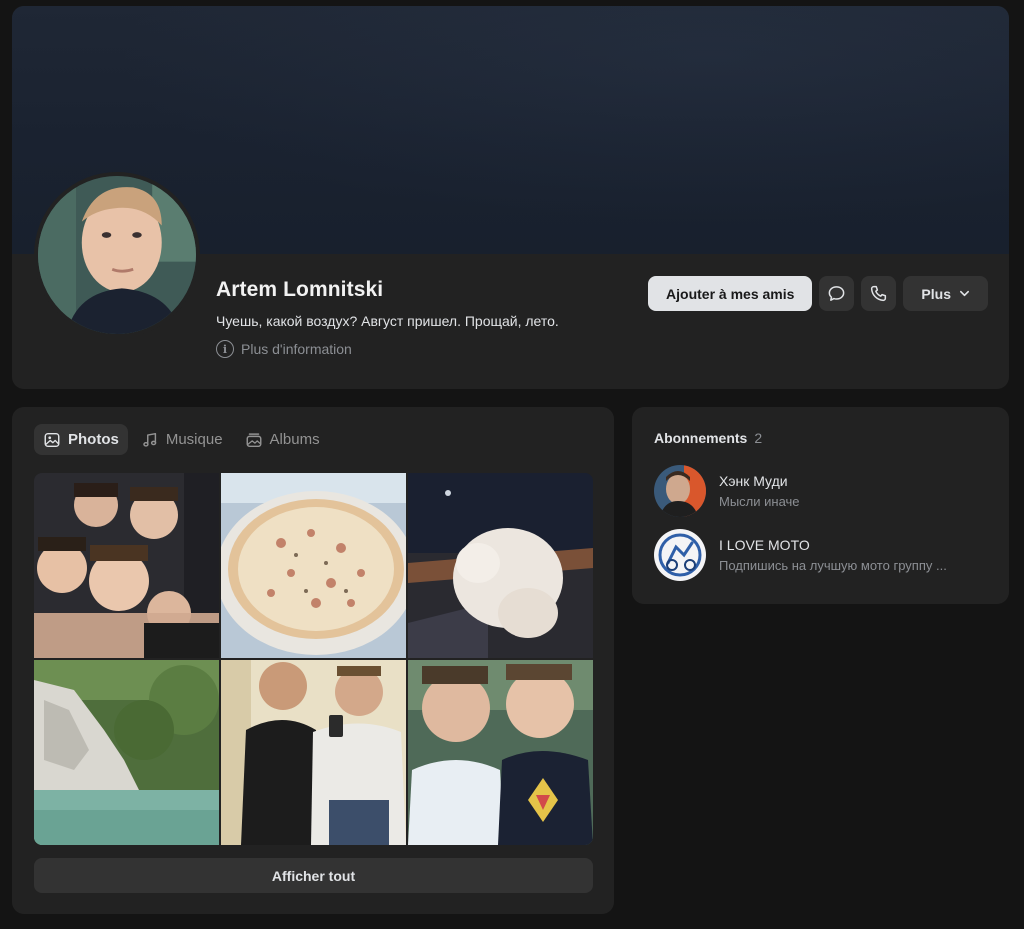 Image resolution: width=1024 pixels, height=929 pixels. What do you see at coordinates (753, 481) in the screenshot?
I see `subscription-name: Хэнк Муди` at bounding box center [753, 481].